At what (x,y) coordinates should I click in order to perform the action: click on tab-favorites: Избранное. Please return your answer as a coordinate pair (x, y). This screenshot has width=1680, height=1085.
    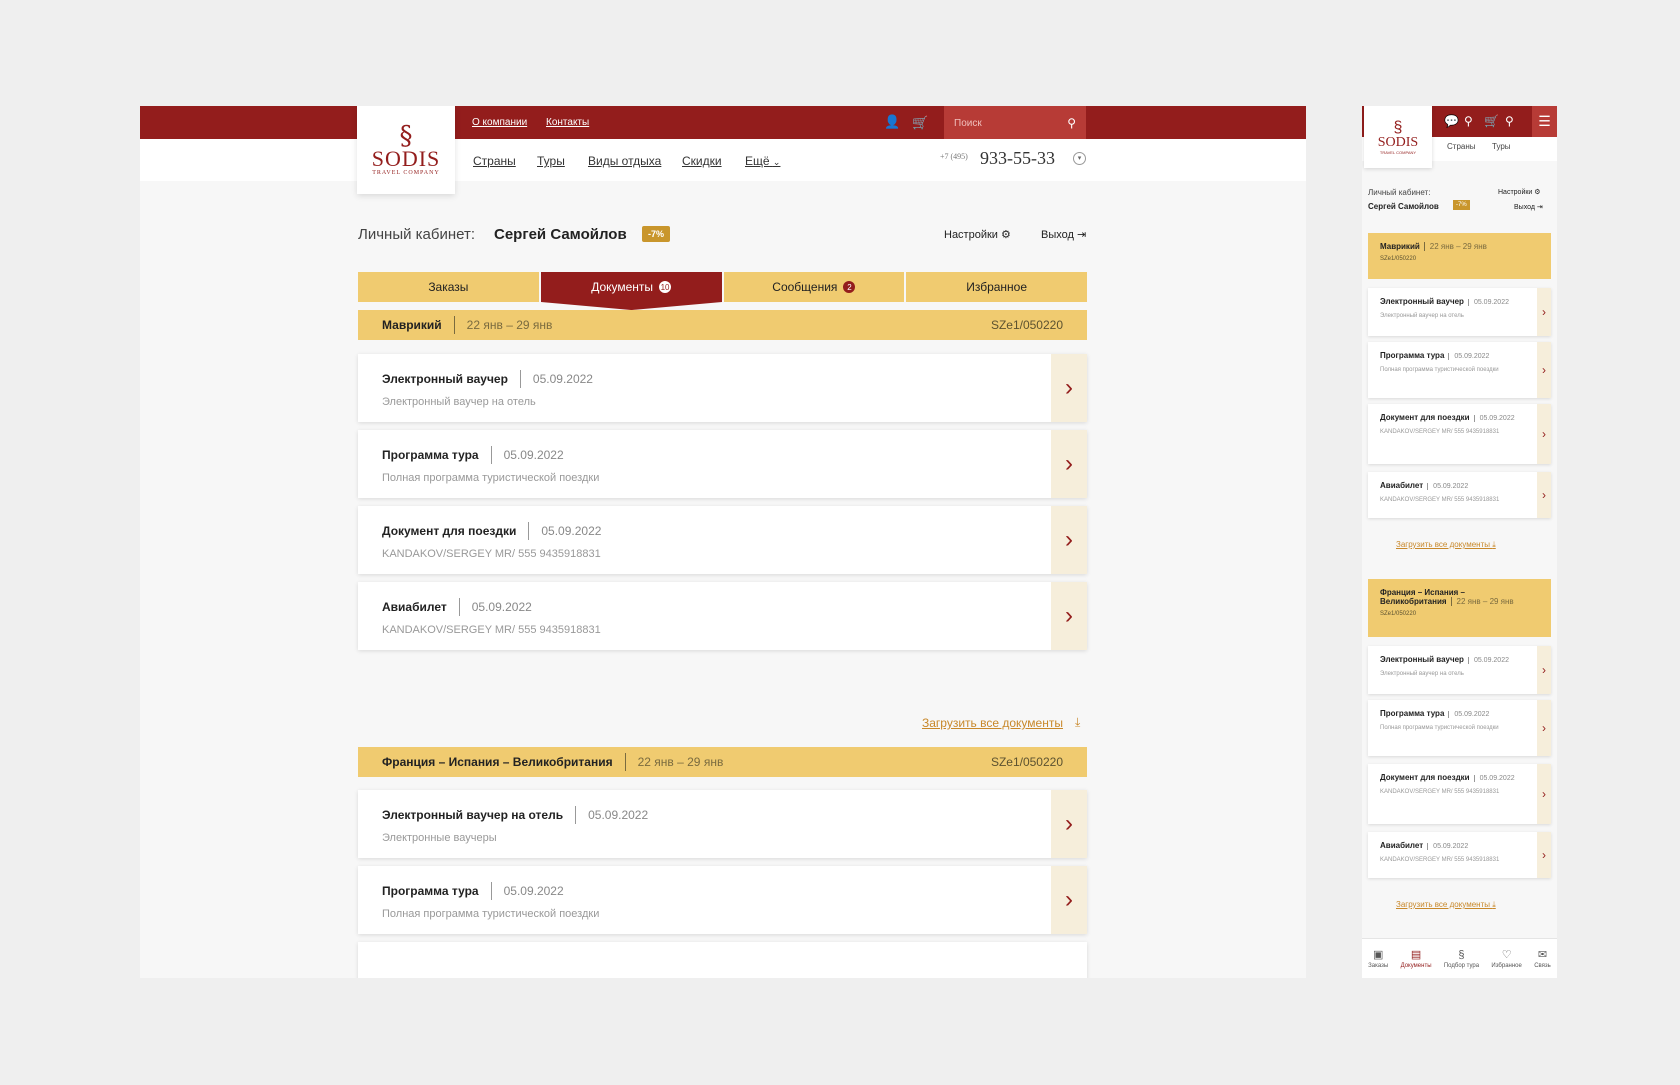
    Looking at the image, I should click on (996, 287).